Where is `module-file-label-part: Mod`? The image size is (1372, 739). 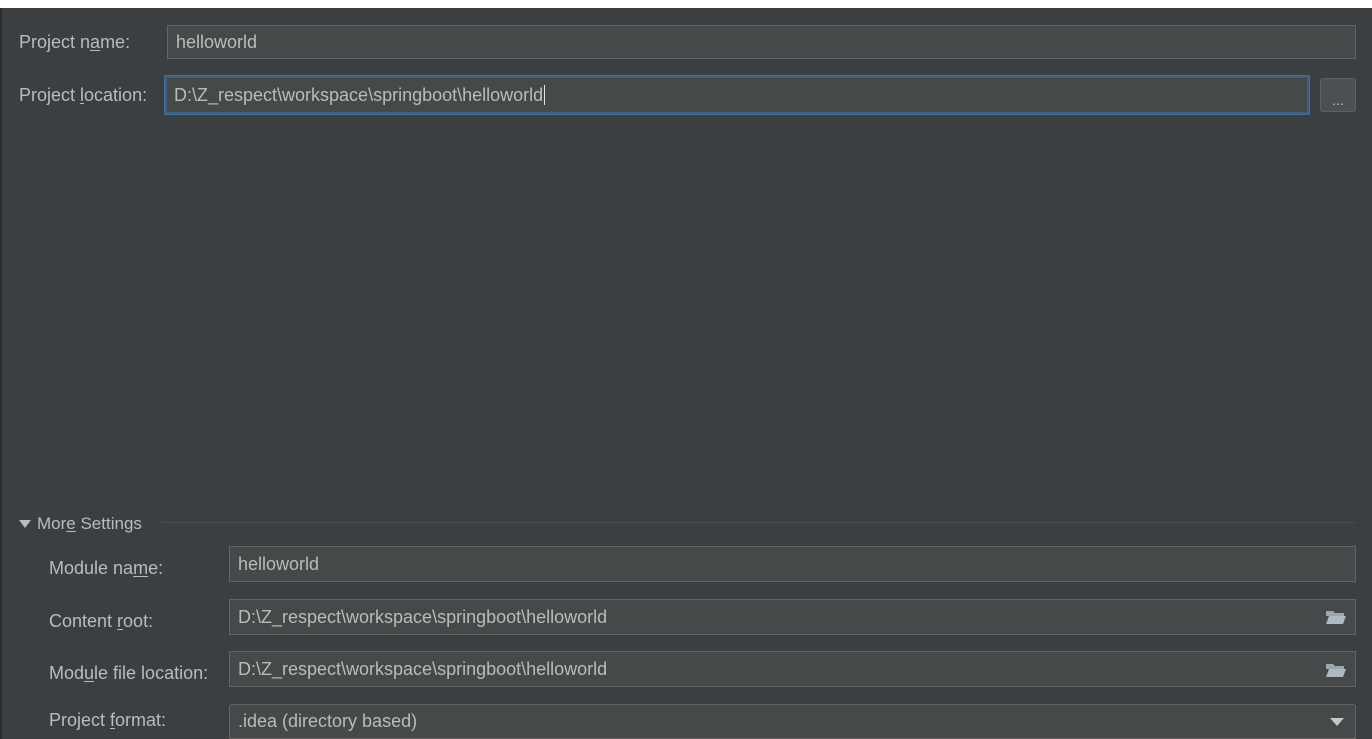 module-file-label-part: Mod is located at coordinates (67, 673).